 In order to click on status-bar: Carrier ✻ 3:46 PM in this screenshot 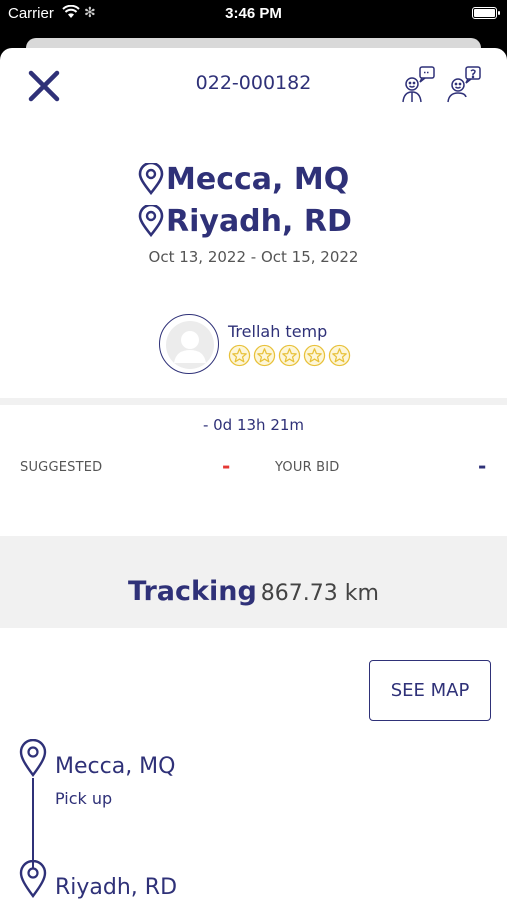, I will do `click(253, 14)`.